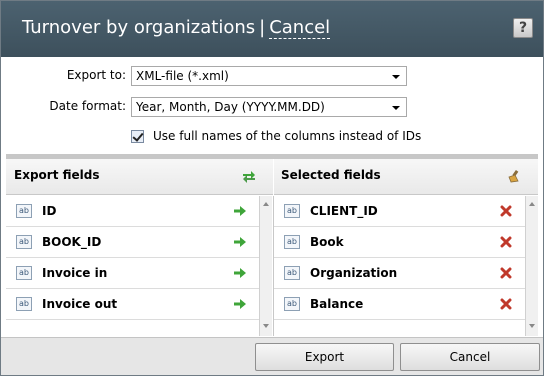 The height and width of the screenshot is (376, 544). Describe the element at coordinates (399, 242) in the screenshot. I see `selected-field-row: ab Book` at that location.